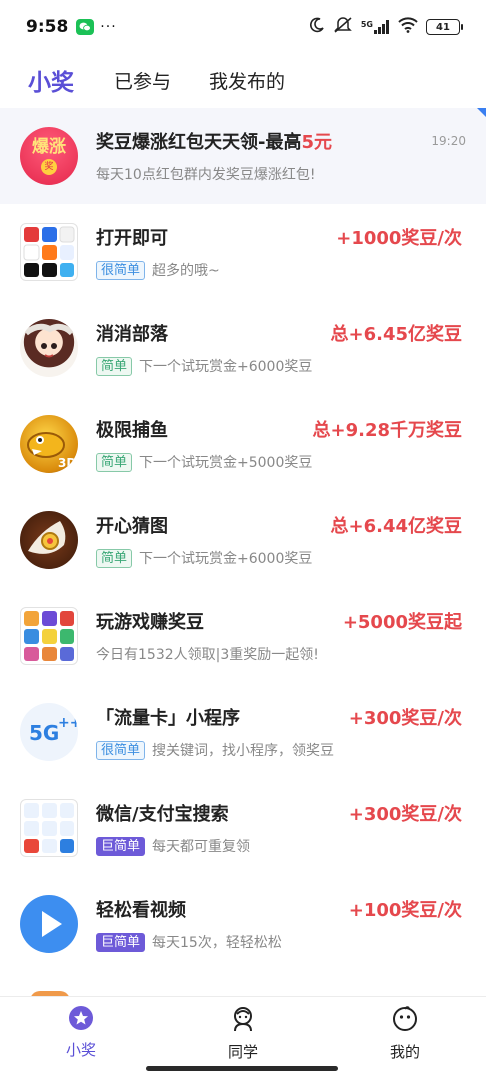 The width and height of the screenshot is (486, 1080). Describe the element at coordinates (281, 156) in the screenshot. I see `banner-content: 奖豆爆涨红包天天领-最高5元 19:20 每天10点红包群内发奖豆爆涨红包!` at that location.